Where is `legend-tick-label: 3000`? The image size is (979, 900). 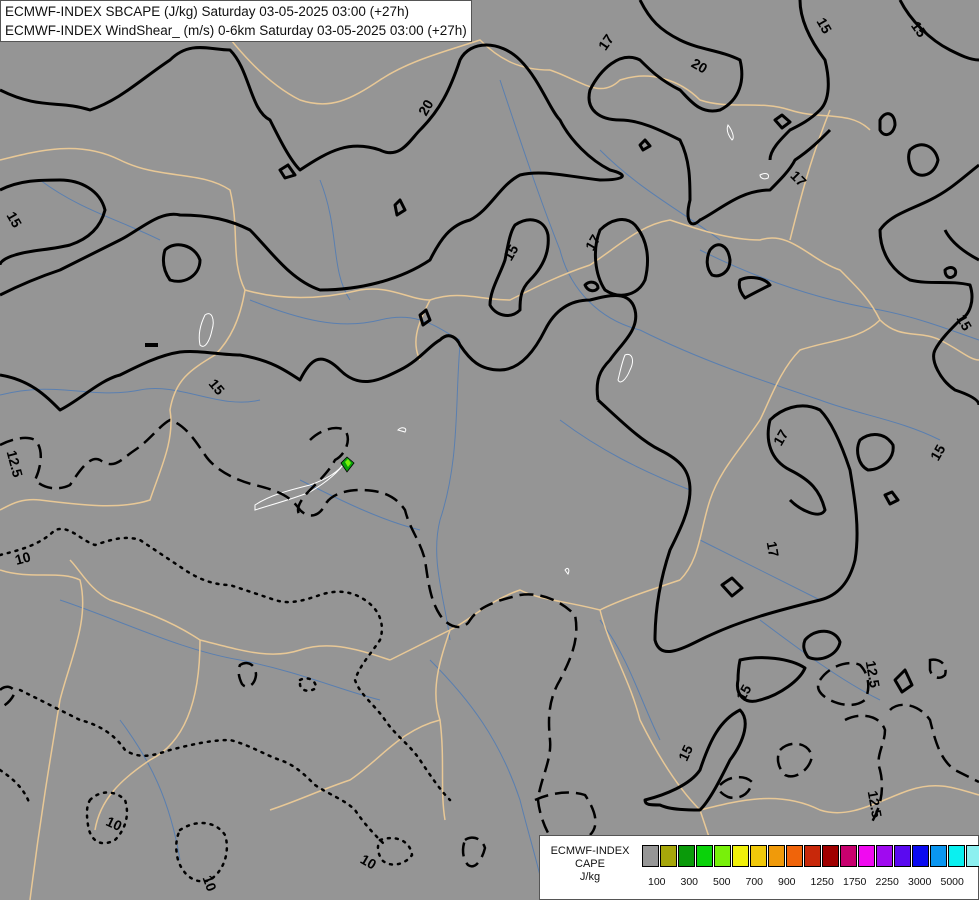 legend-tick-label: 3000 is located at coordinates (920, 882).